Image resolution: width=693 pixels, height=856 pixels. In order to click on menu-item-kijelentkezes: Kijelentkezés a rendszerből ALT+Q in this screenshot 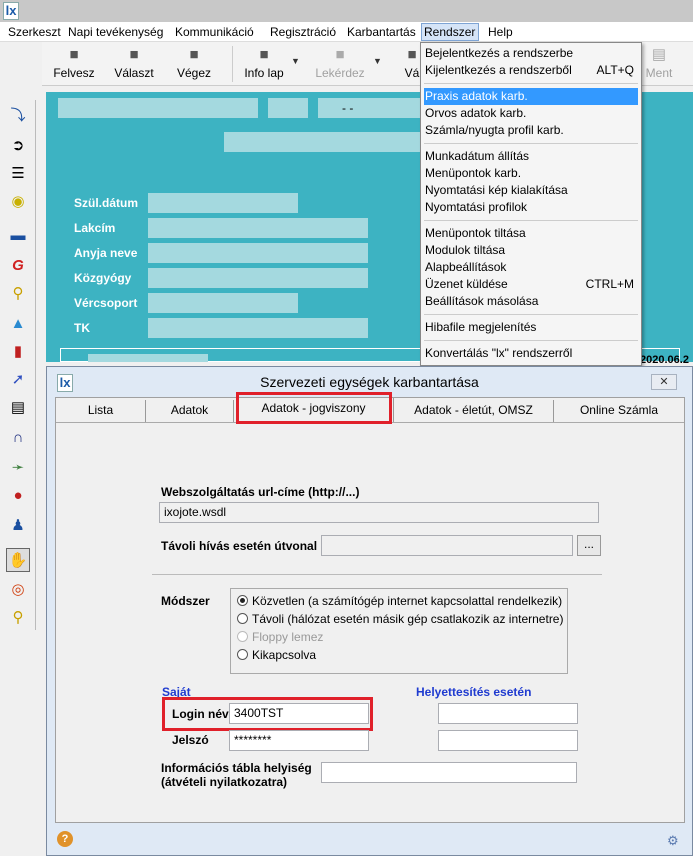, I will do `click(531, 70)`.